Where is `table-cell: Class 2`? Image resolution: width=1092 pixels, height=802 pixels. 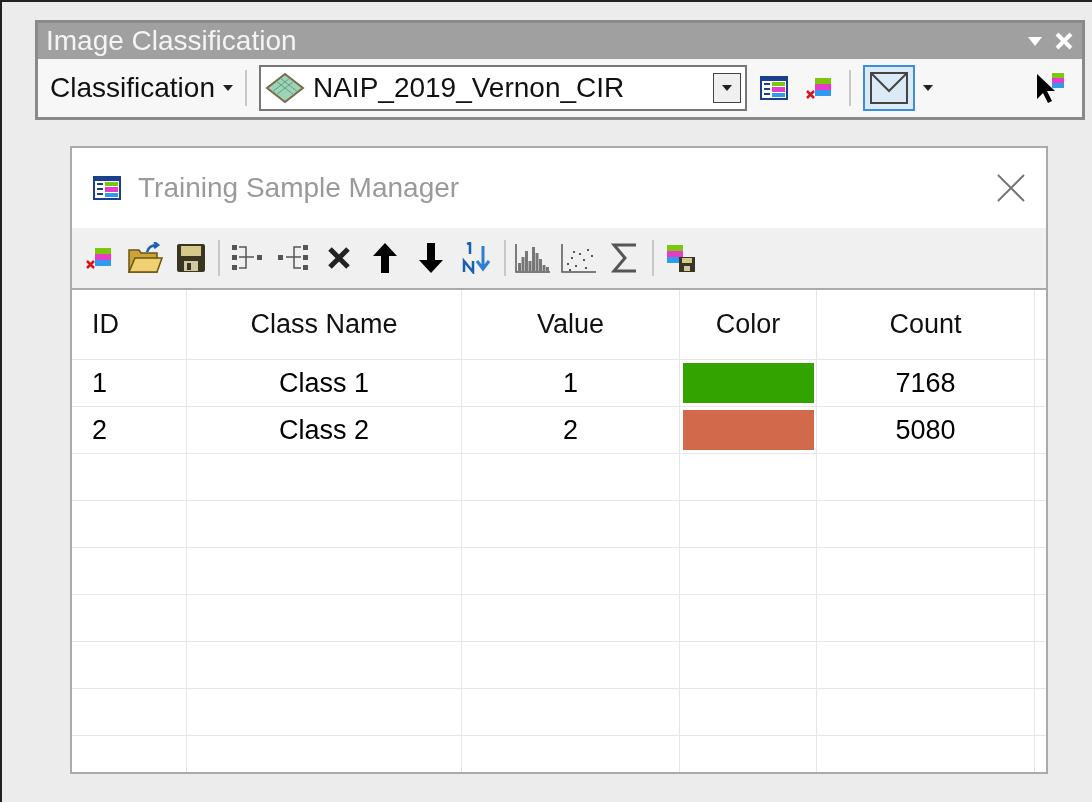 table-cell: Class 2 is located at coordinates (324, 430).